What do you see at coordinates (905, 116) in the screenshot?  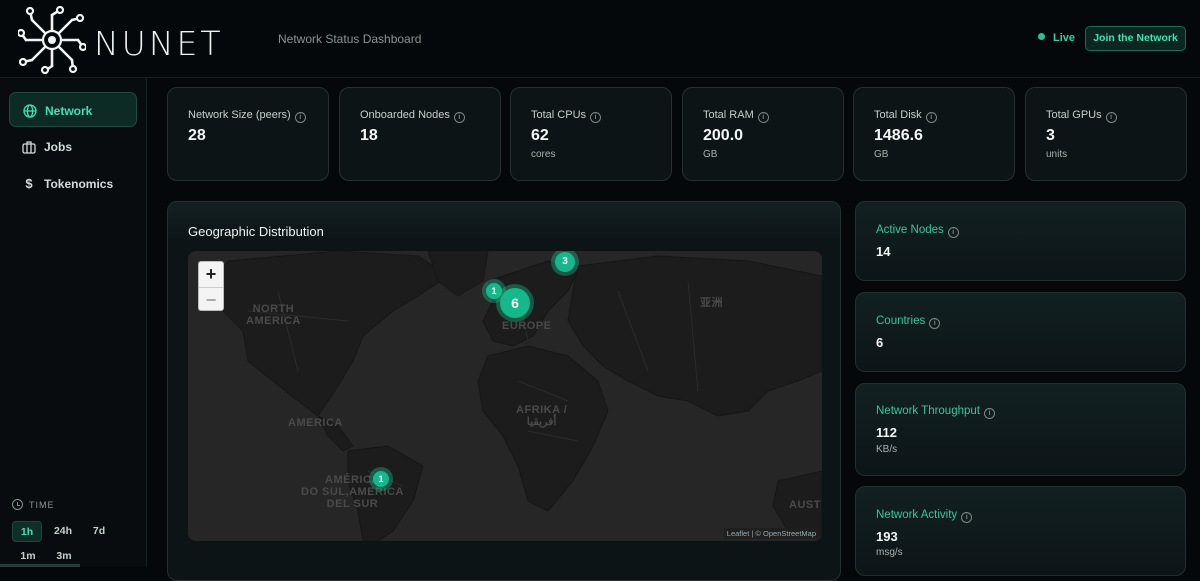 I see `stat-label: Total Disk i` at bounding box center [905, 116].